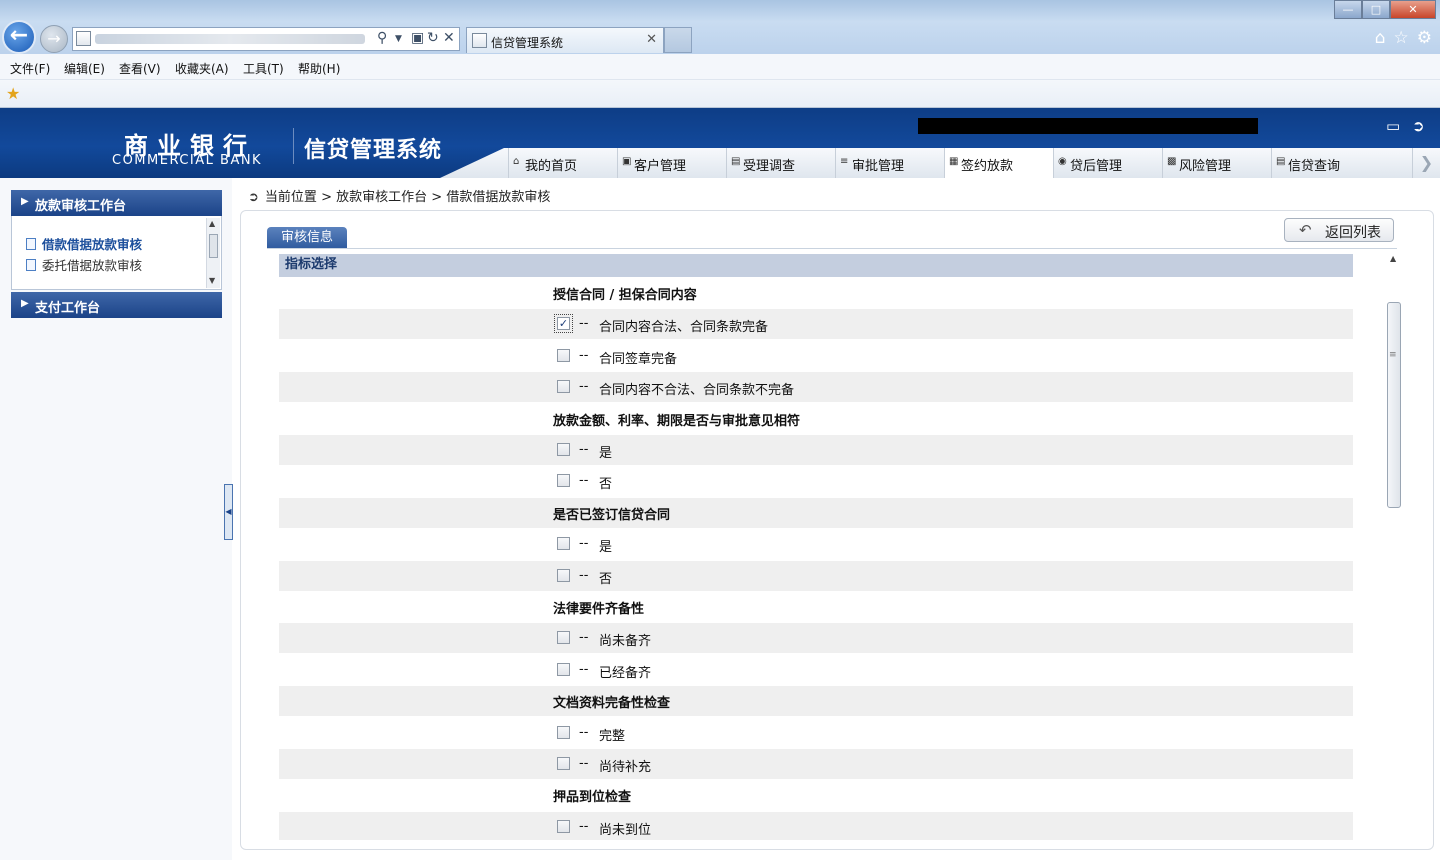  I want to click on breadcrumb-link-workbench: 放款审核工作台, so click(381, 197).